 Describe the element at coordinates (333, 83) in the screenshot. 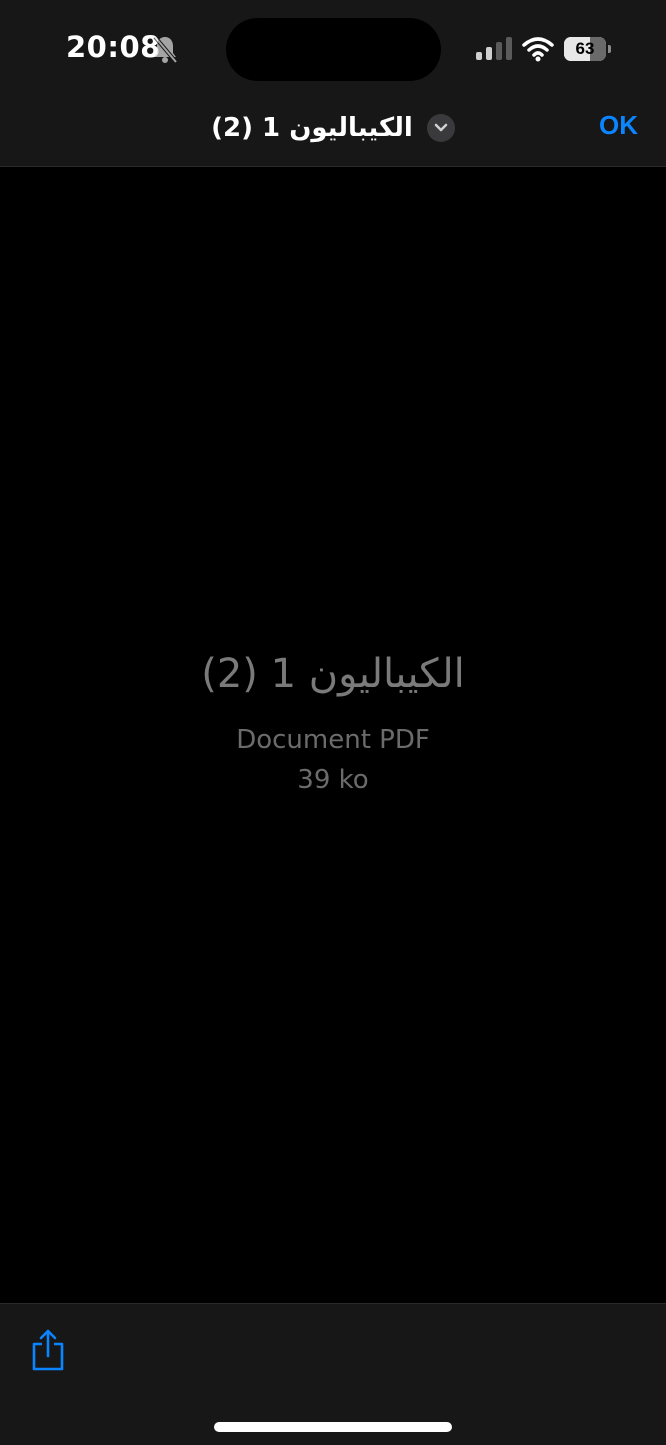

I see `top-bar: 20:08 63 الكيباليون 1 (2) OK` at that location.